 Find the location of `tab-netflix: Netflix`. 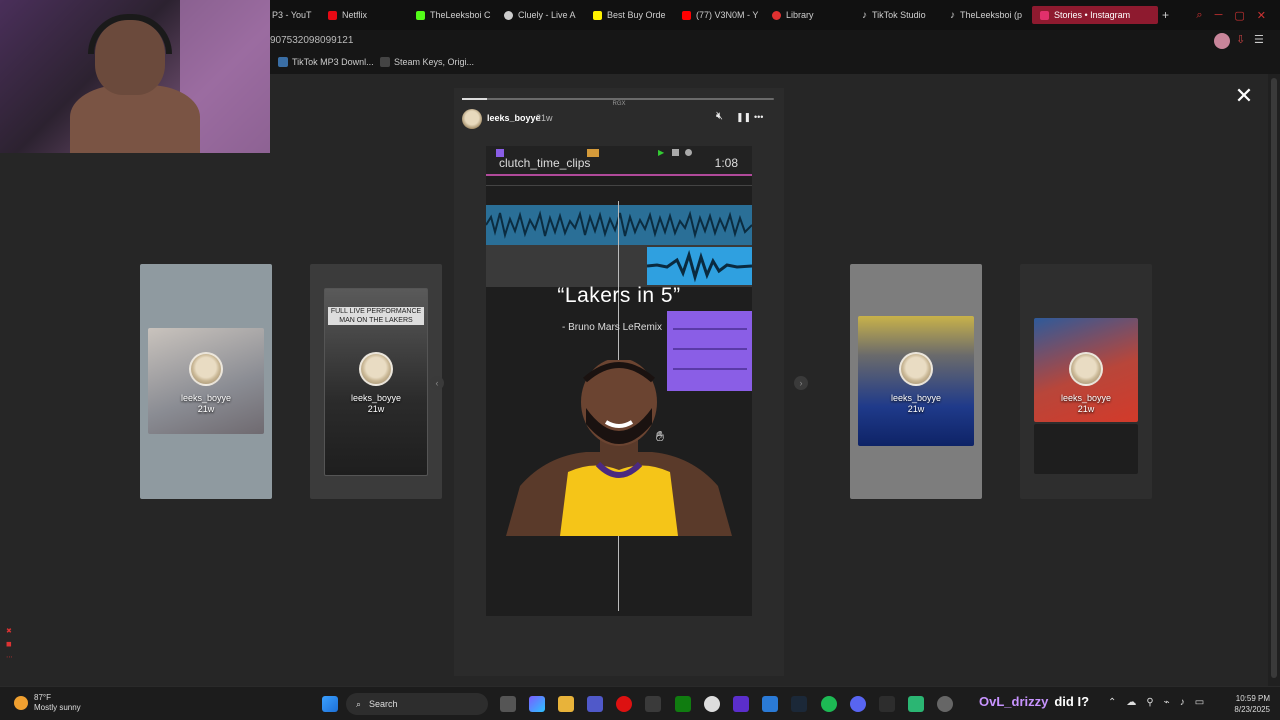

tab-netflix: Netflix is located at coordinates (347, 15).